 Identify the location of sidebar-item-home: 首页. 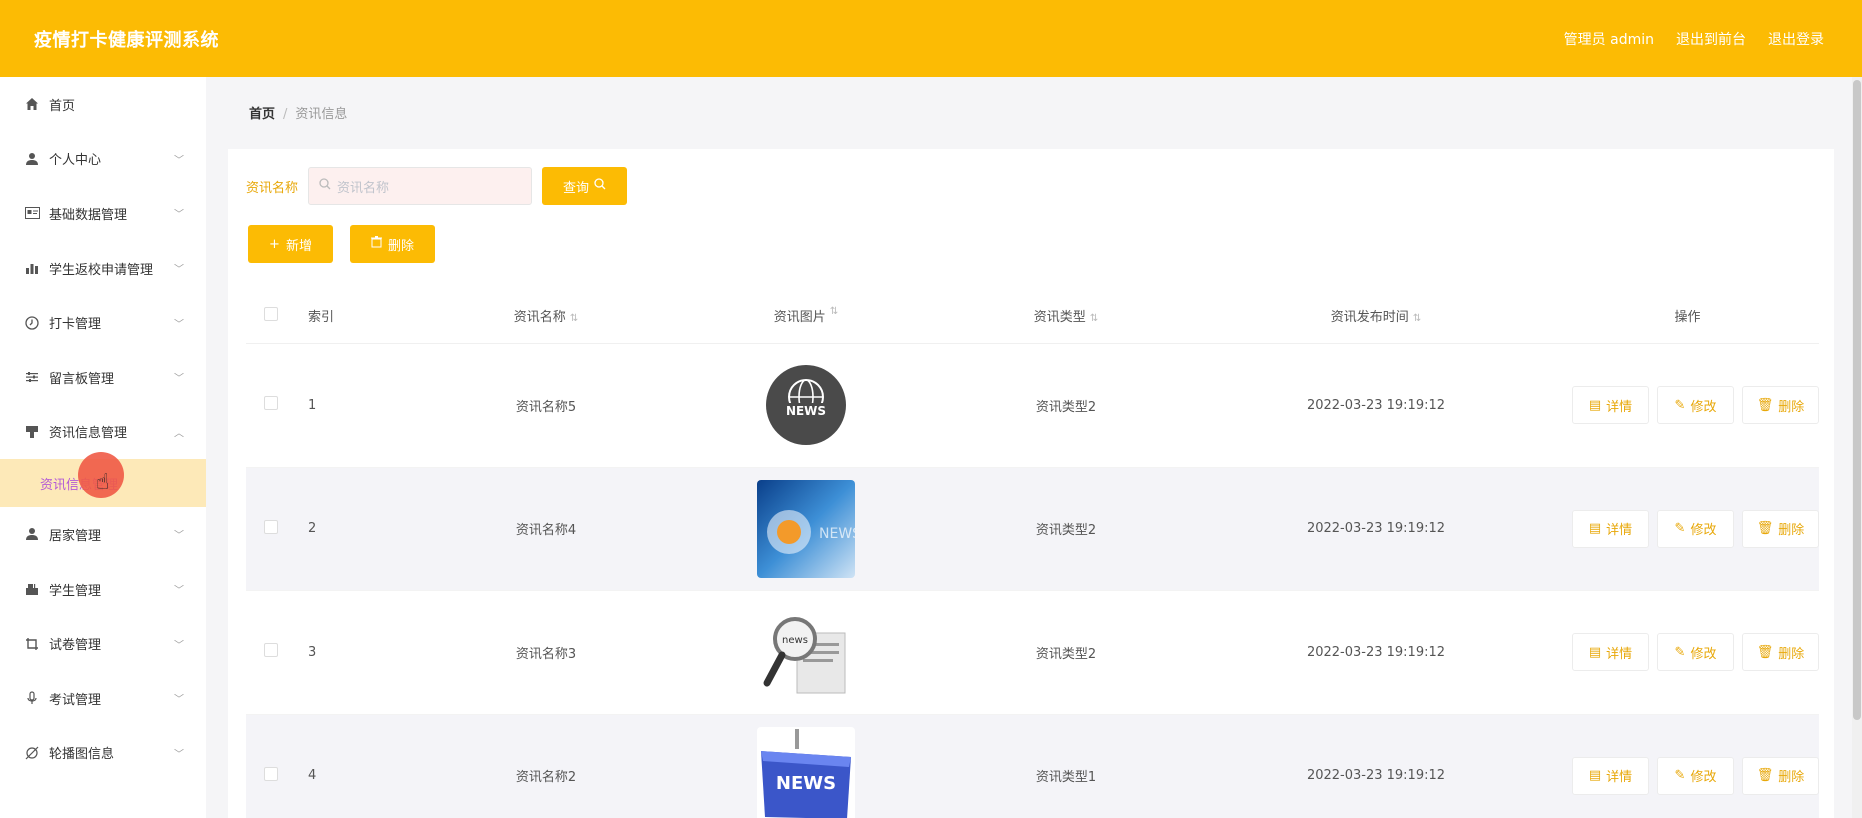
(103, 104).